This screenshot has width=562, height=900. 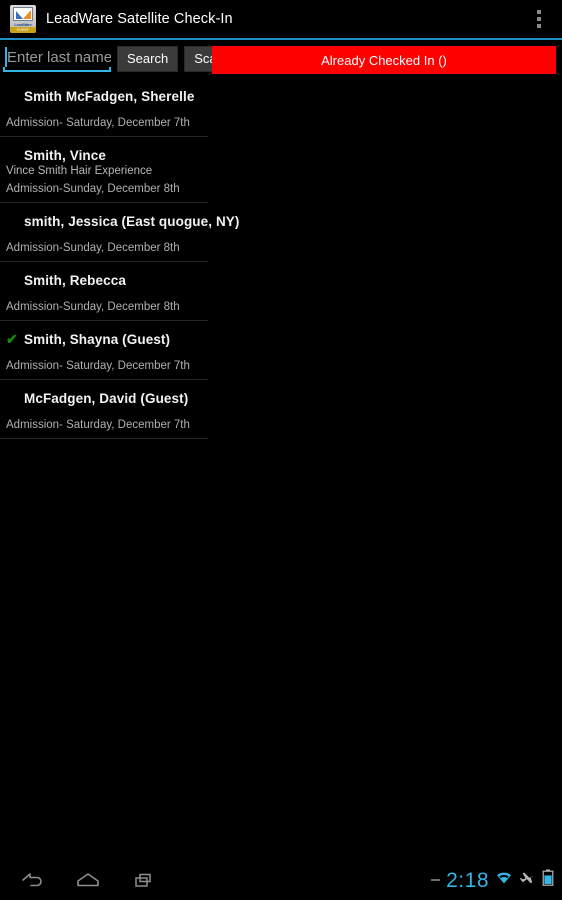 I want to click on attendee-company: Vince Smith Hair Experience, so click(x=79, y=171).